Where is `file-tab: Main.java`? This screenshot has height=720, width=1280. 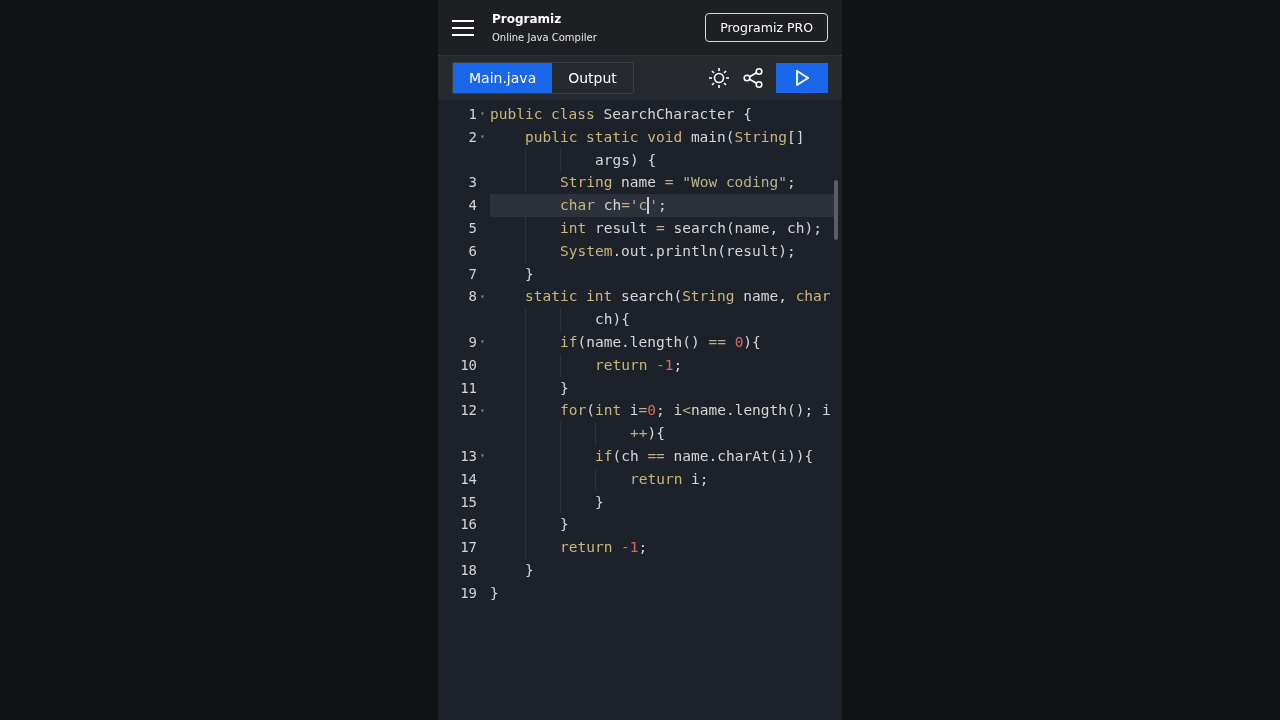
file-tab: Main.java is located at coordinates (503, 78).